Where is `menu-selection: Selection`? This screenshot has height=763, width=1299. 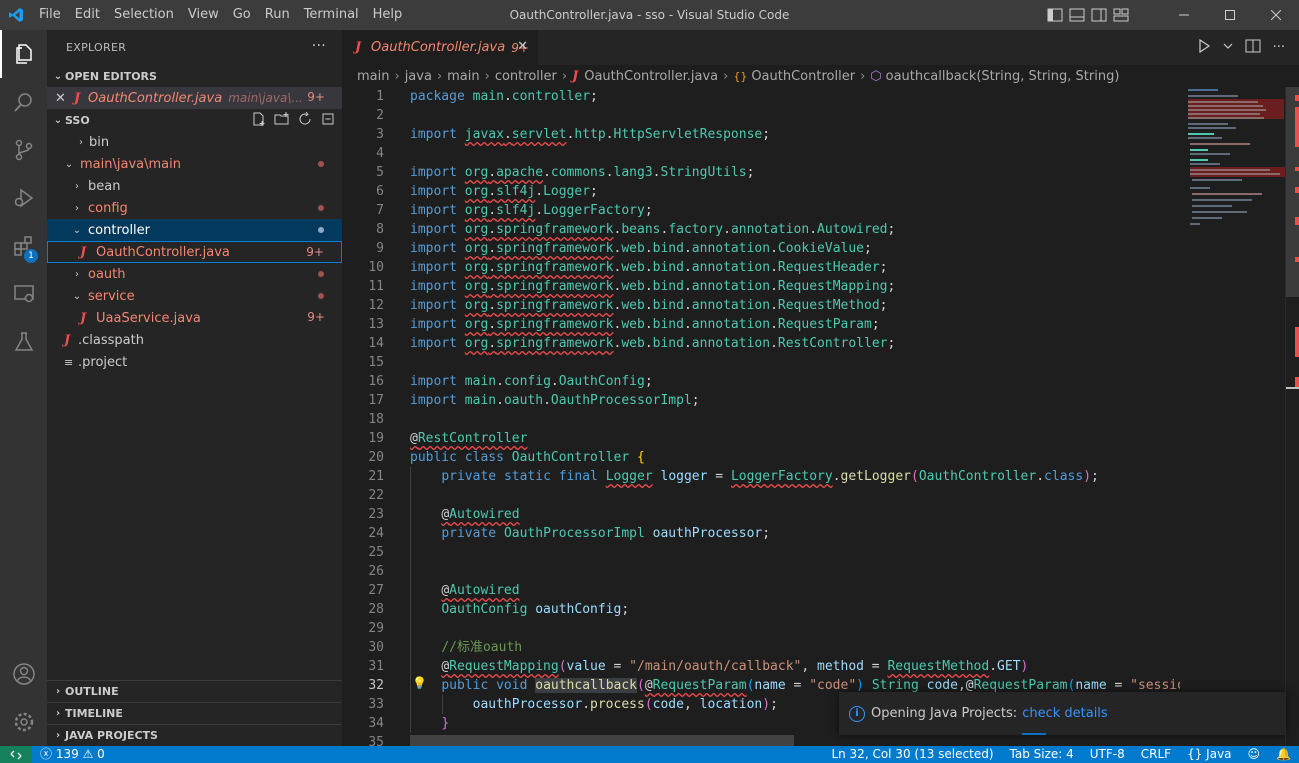 menu-selection: Selection is located at coordinates (144, 15).